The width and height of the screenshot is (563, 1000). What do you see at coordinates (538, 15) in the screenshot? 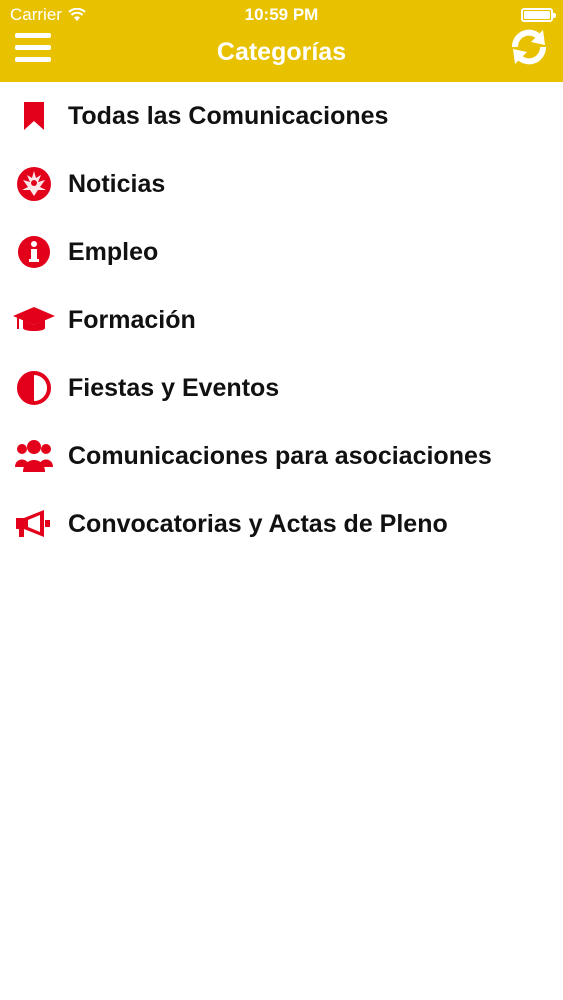
I see `battery-icon` at bounding box center [538, 15].